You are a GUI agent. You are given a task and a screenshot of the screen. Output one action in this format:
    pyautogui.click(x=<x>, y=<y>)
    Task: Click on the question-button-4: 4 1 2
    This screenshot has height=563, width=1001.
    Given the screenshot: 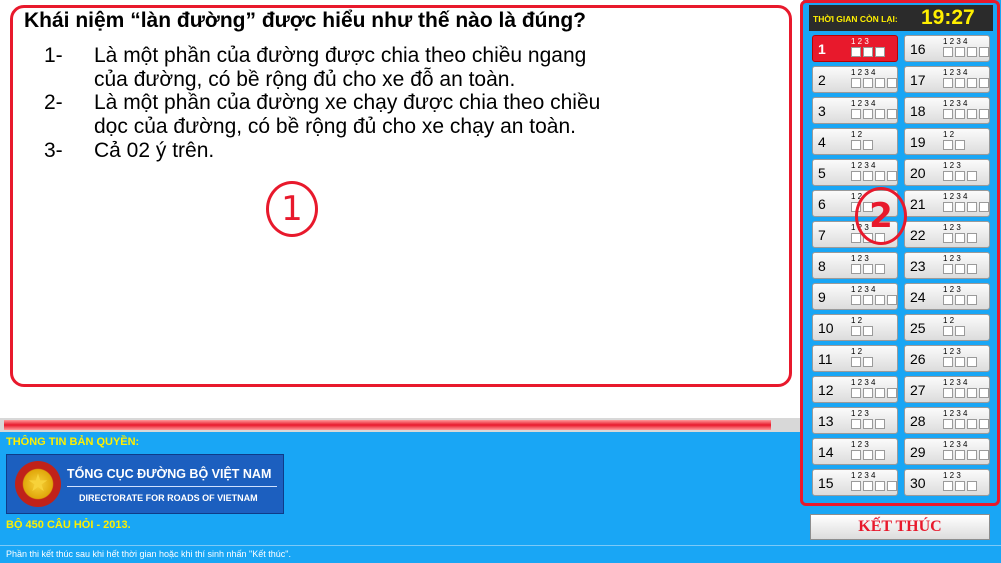 What is the action you would take?
    pyautogui.click(x=855, y=141)
    